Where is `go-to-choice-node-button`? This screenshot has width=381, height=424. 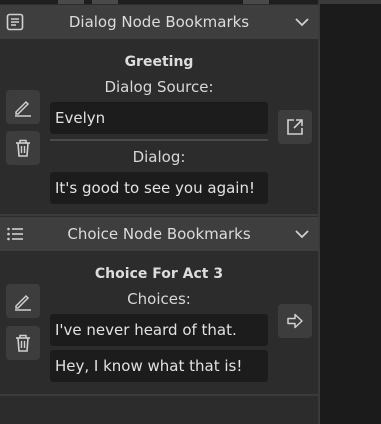 go-to-choice-node-button is located at coordinates (295, 321).